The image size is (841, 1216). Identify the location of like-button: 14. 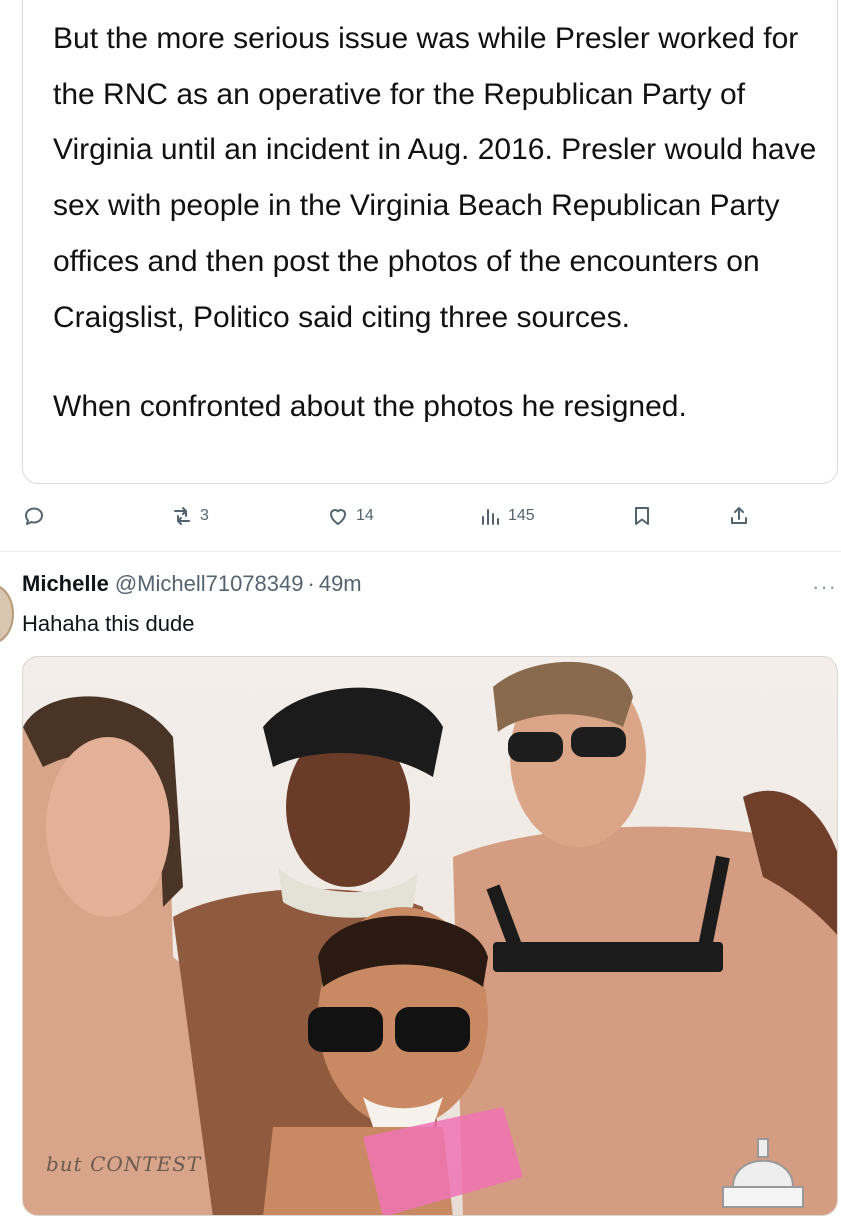
(350, 516).